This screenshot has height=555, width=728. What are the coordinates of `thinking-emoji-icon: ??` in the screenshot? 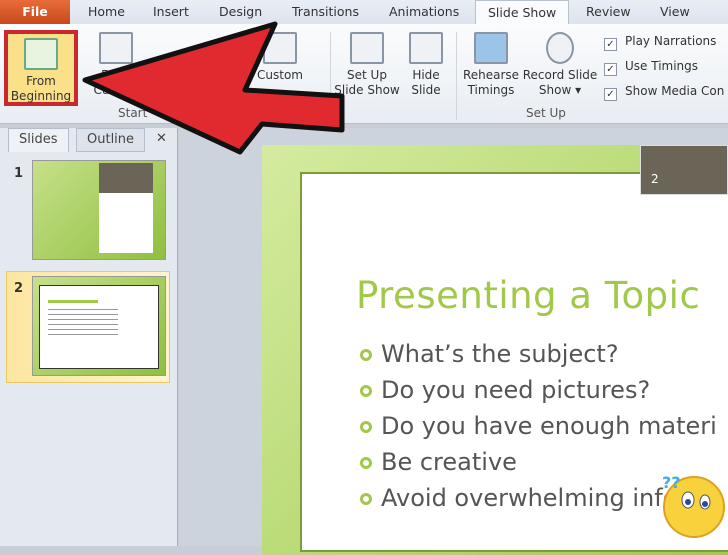 It's located at (693, 505).